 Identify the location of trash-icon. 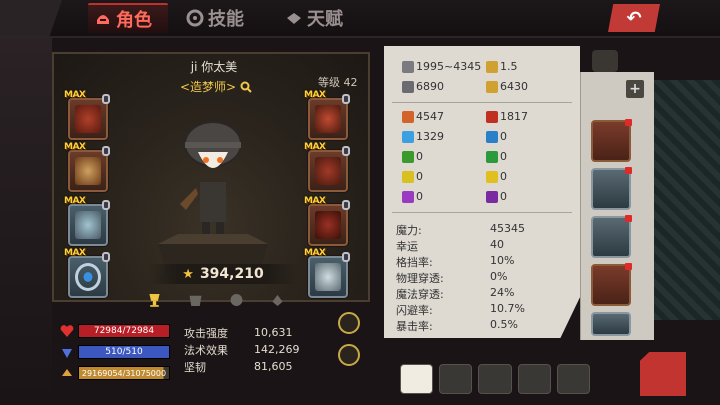
(605, 61).